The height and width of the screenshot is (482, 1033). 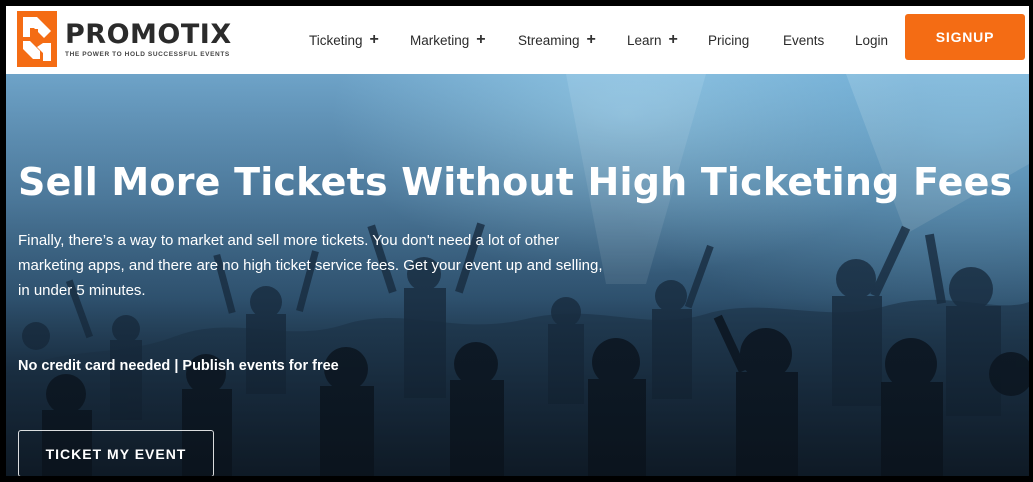 What do you see at coordinates (440, 40) in the screenshot?
I see `nav-label: Marketing` at bounding box center [440, 40].